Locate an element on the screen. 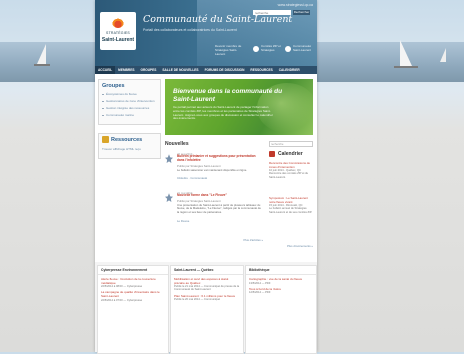  logo-line1: STRATÉGIES is located at coordinates (118, 33).